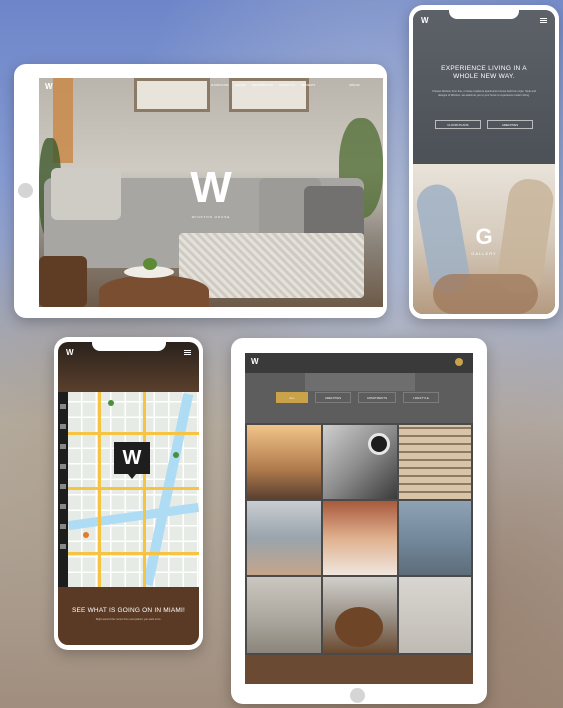 The height and width of the screenshot is (708, 563). What do you see at coordinates (484, 253) in the screenshot?
I see `gallery-label: GALLERY` at bounding box center [484, 253].